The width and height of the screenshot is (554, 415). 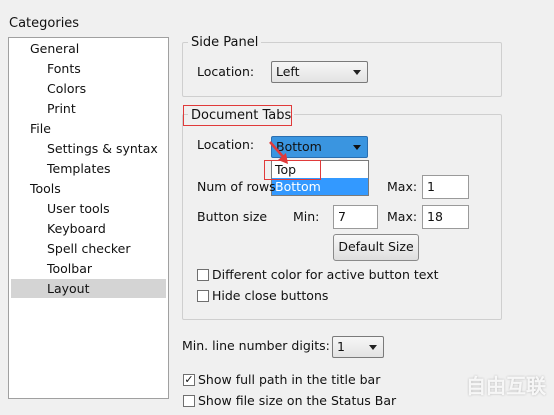 What do you see at coordinates (278, 152) in the screenshot?
I see `annotation-arrow-icon` at bounding box center [278, 152].